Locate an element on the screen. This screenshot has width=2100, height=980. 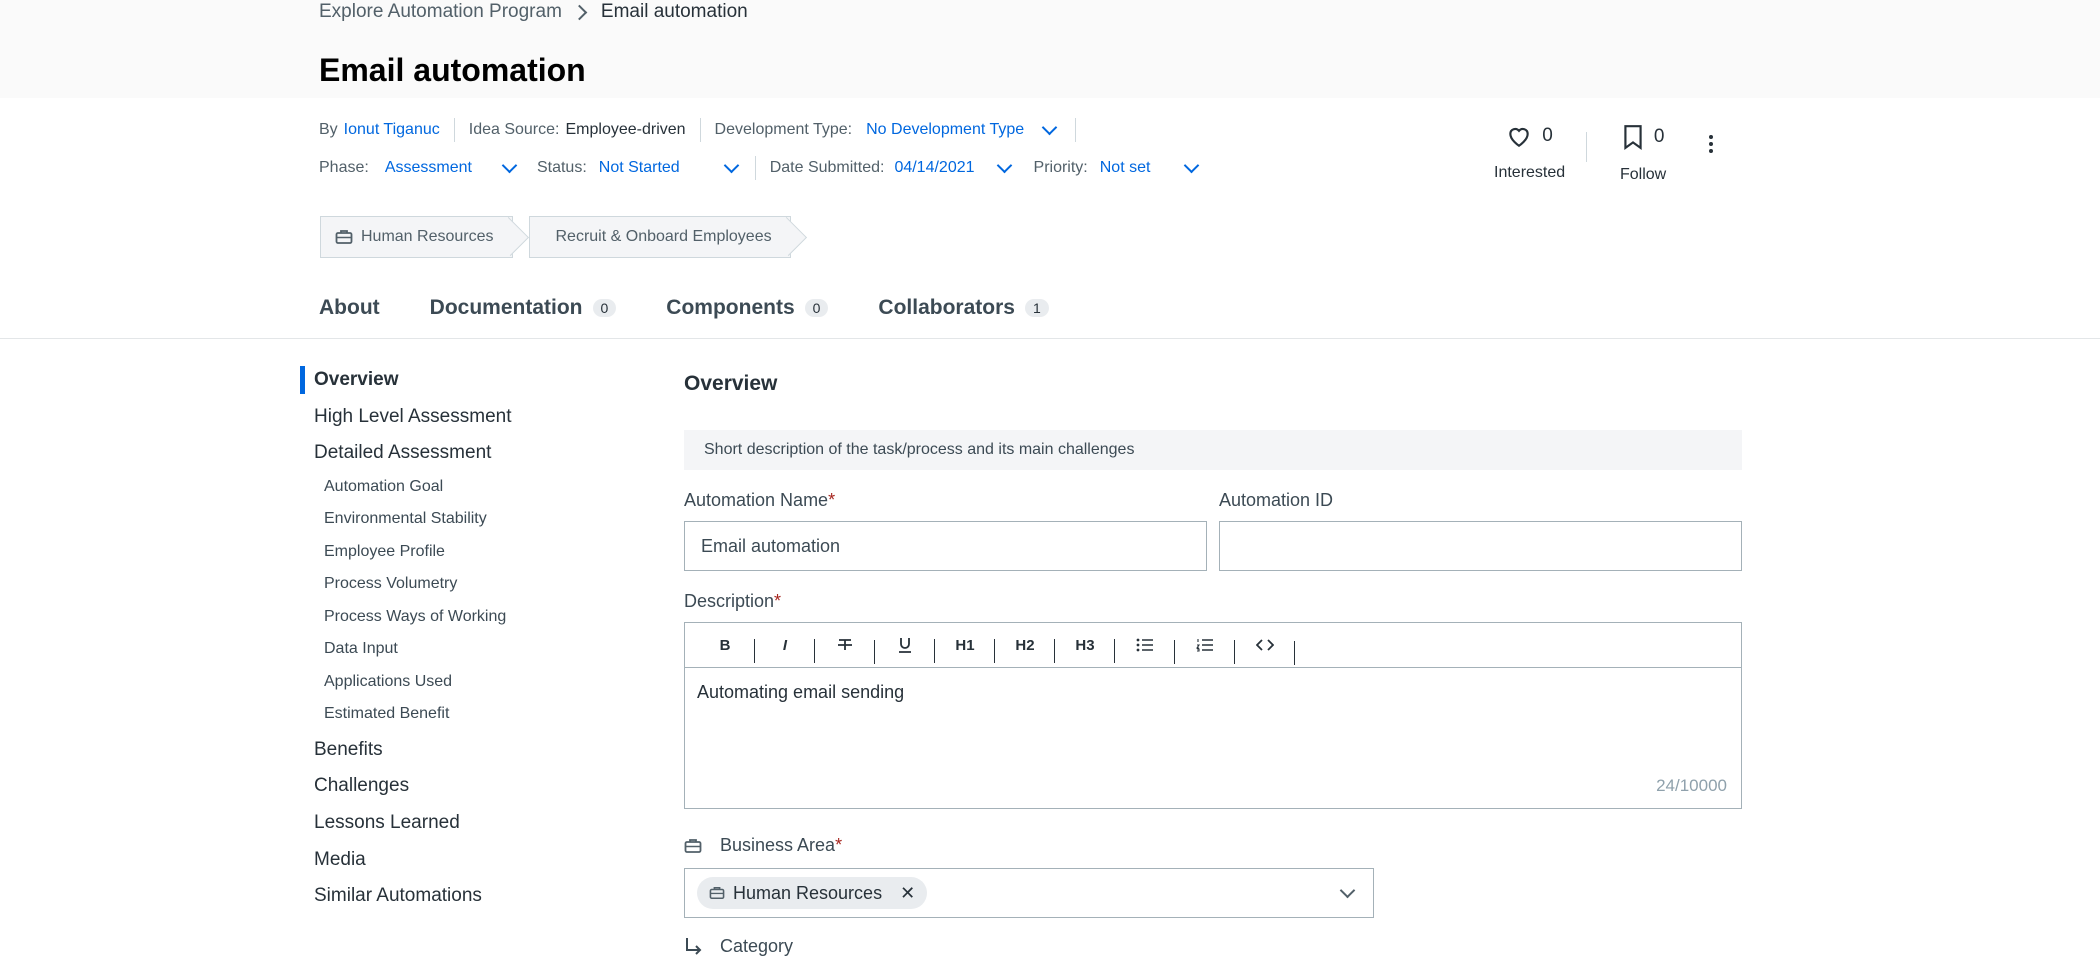
automation-name-input: Email automation is located at coordinates (945, 546).